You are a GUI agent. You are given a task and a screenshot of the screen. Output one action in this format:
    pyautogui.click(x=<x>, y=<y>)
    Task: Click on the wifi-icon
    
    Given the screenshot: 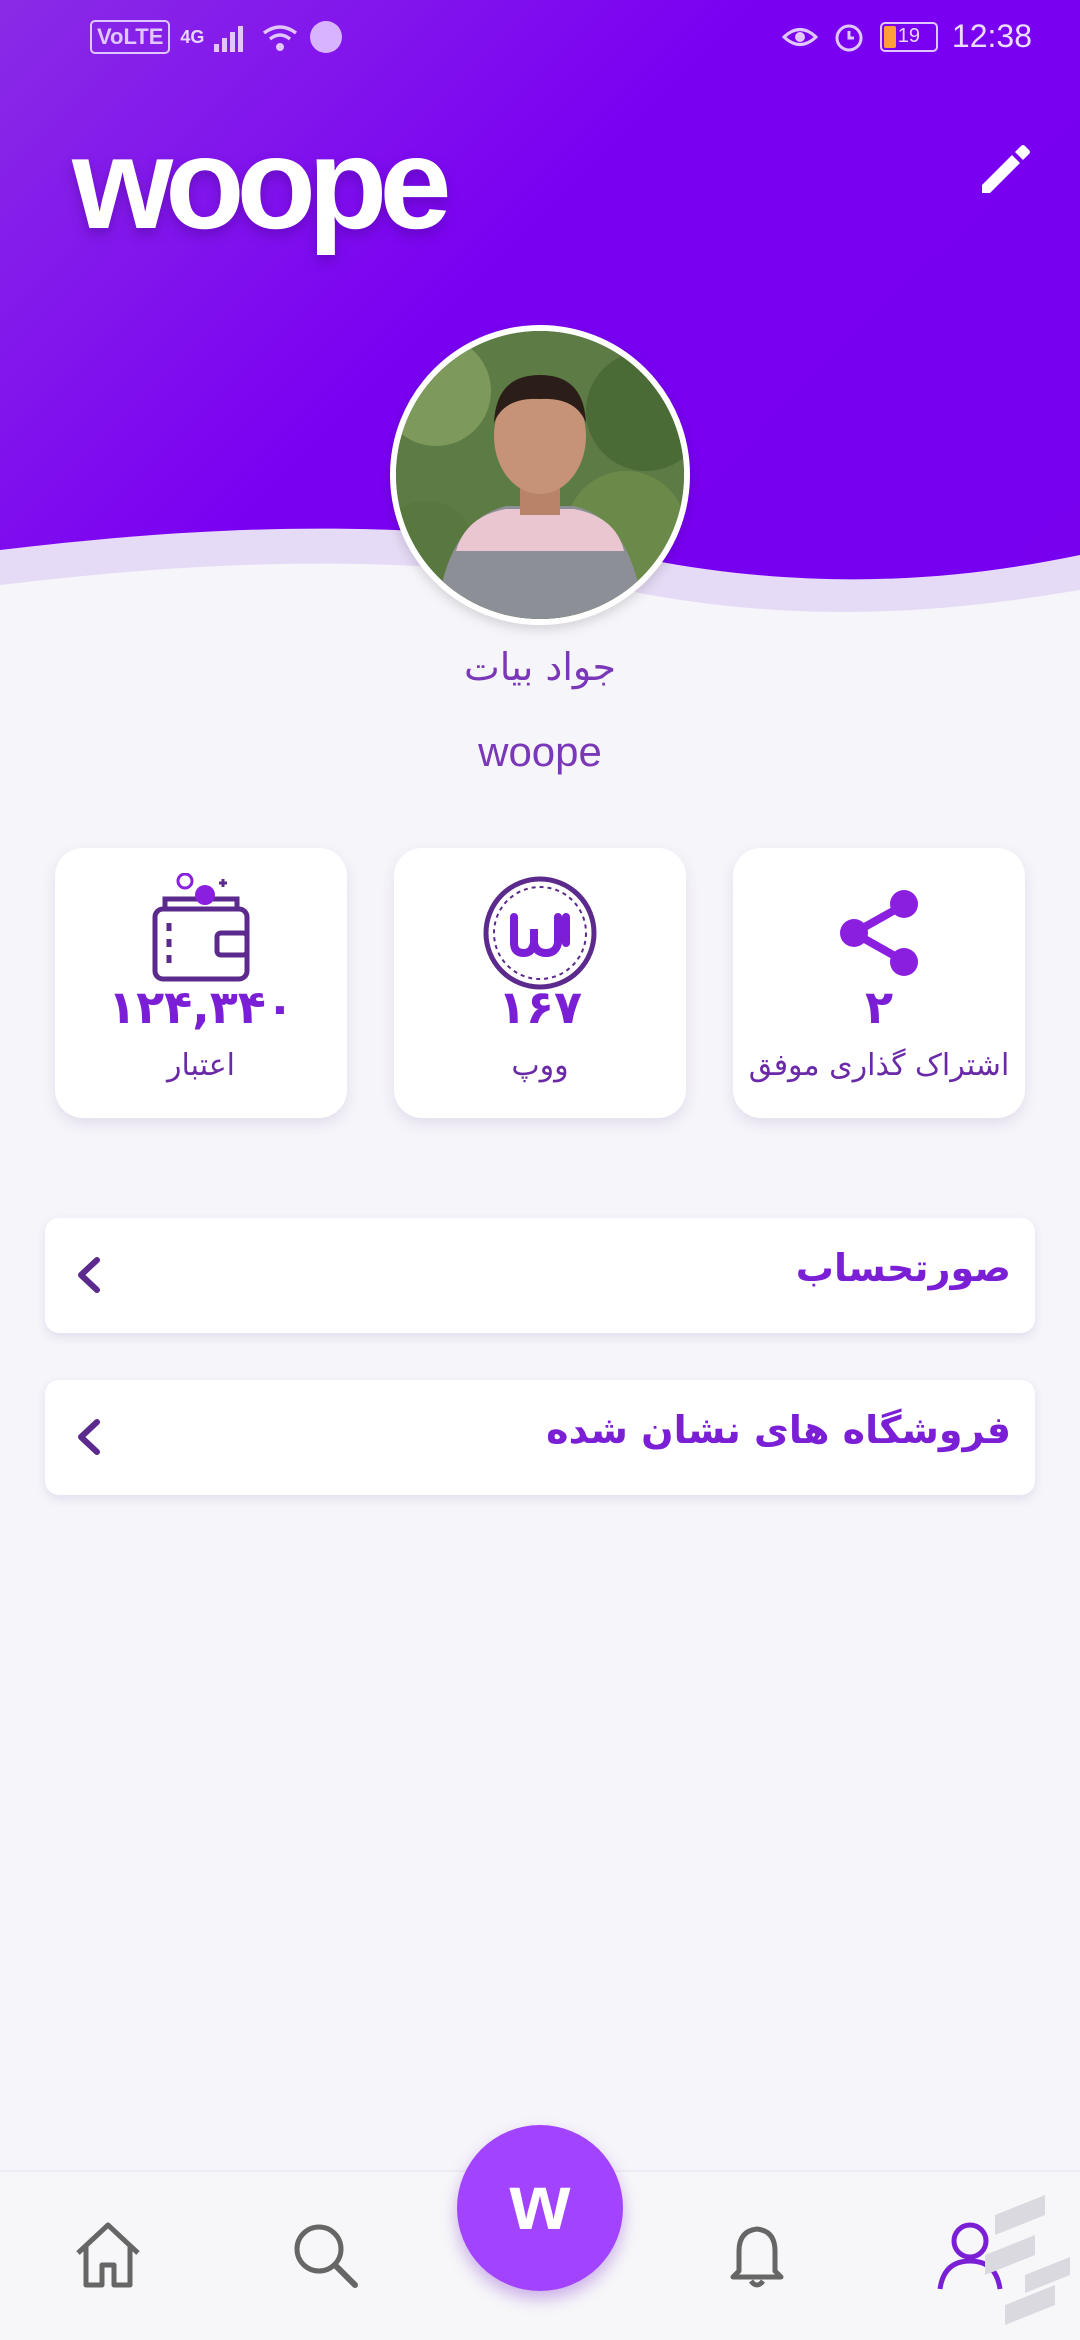 What is the action you would take?
    pyautogui.click(x=280, y=38)
    